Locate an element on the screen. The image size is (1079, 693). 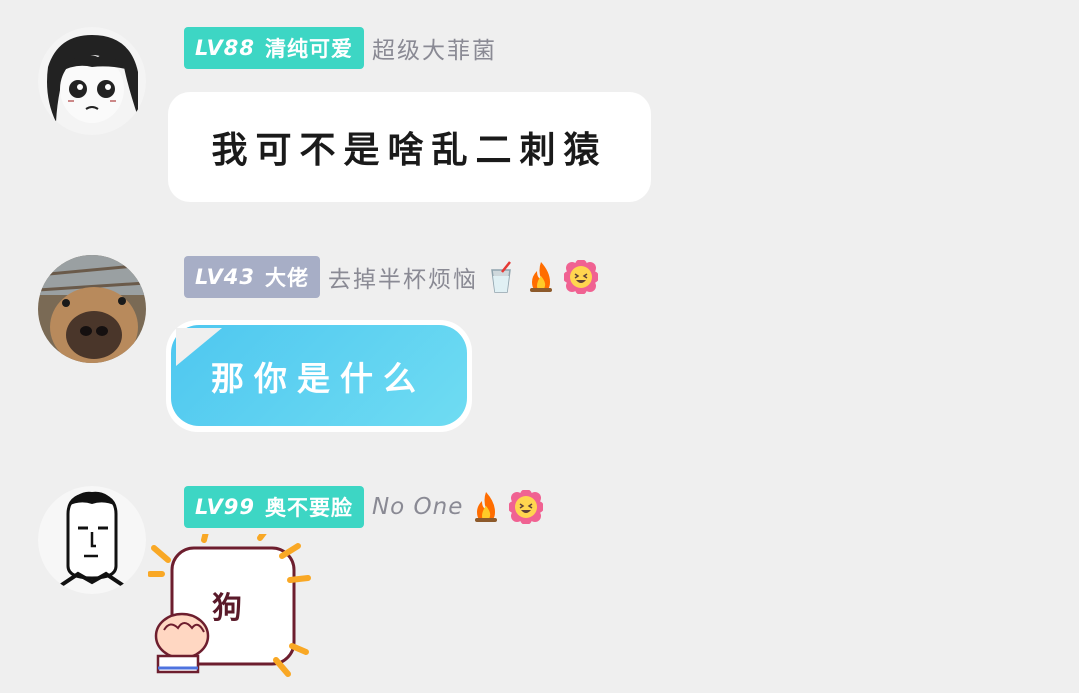
message-header: LV43 大佬 去掉半杯烦恼 is located at coordinates (391, 277).